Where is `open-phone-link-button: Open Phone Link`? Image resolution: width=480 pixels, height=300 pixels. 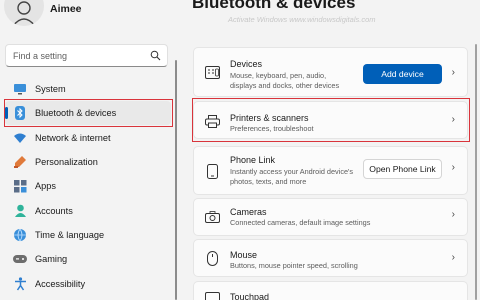 open-phone-link-button: Open Phone Link is located at coordinates (402, 169).